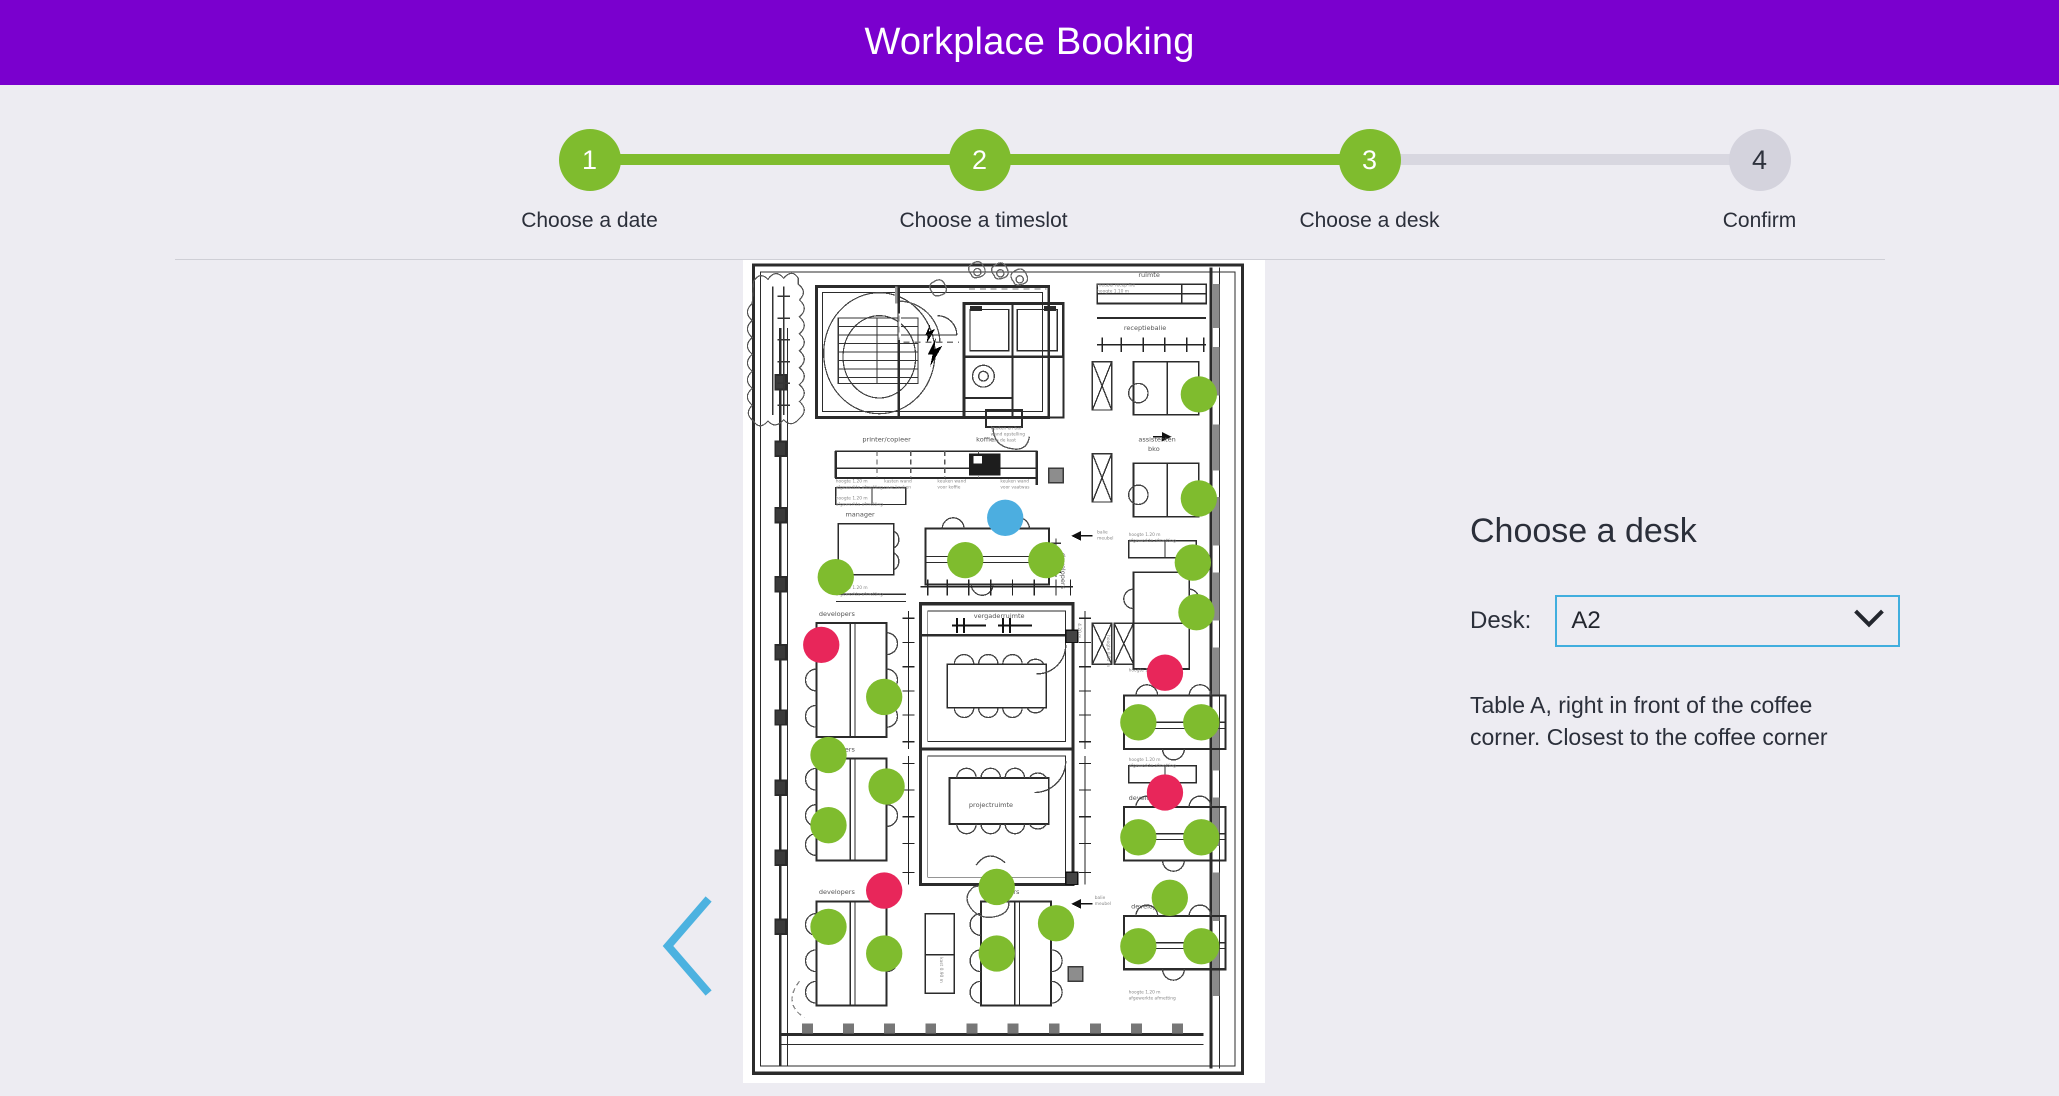 This screenshot has height=1096, width=2059. I want to click on previous-step-button, so click(688, 946).